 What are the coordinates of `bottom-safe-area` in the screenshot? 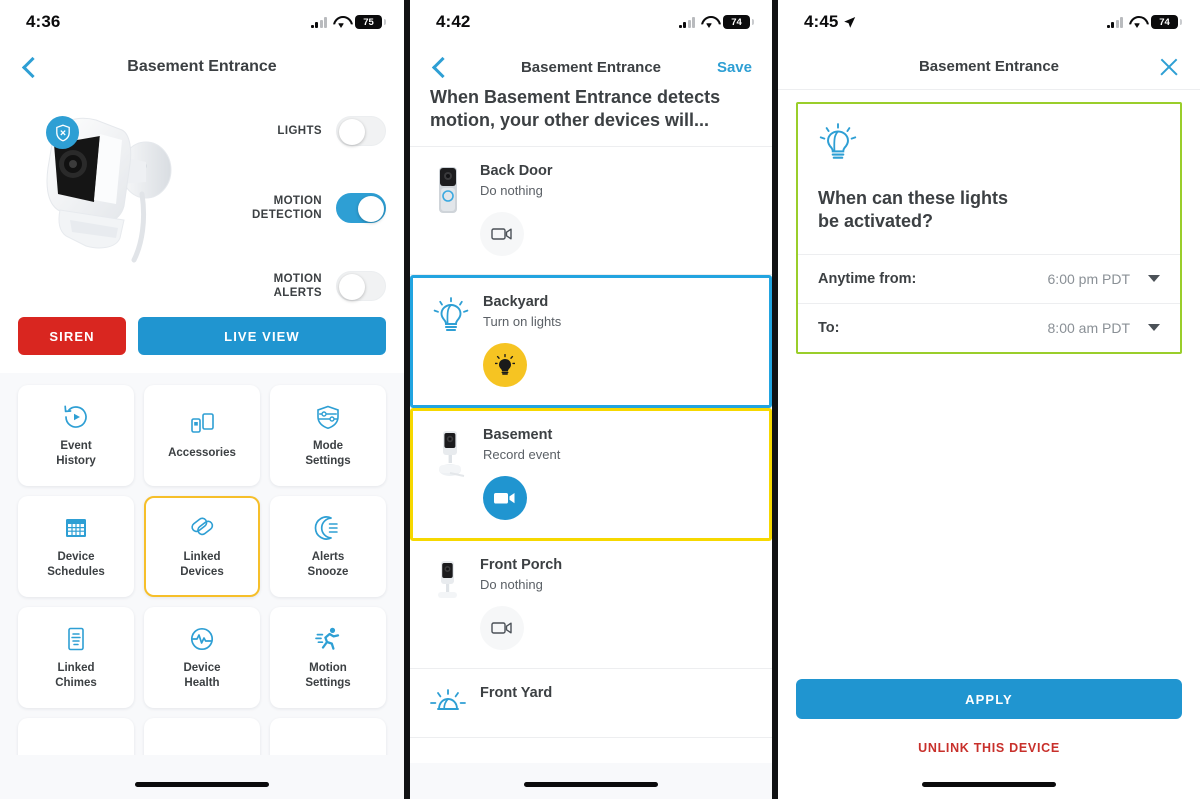 It's located at (202, 777).